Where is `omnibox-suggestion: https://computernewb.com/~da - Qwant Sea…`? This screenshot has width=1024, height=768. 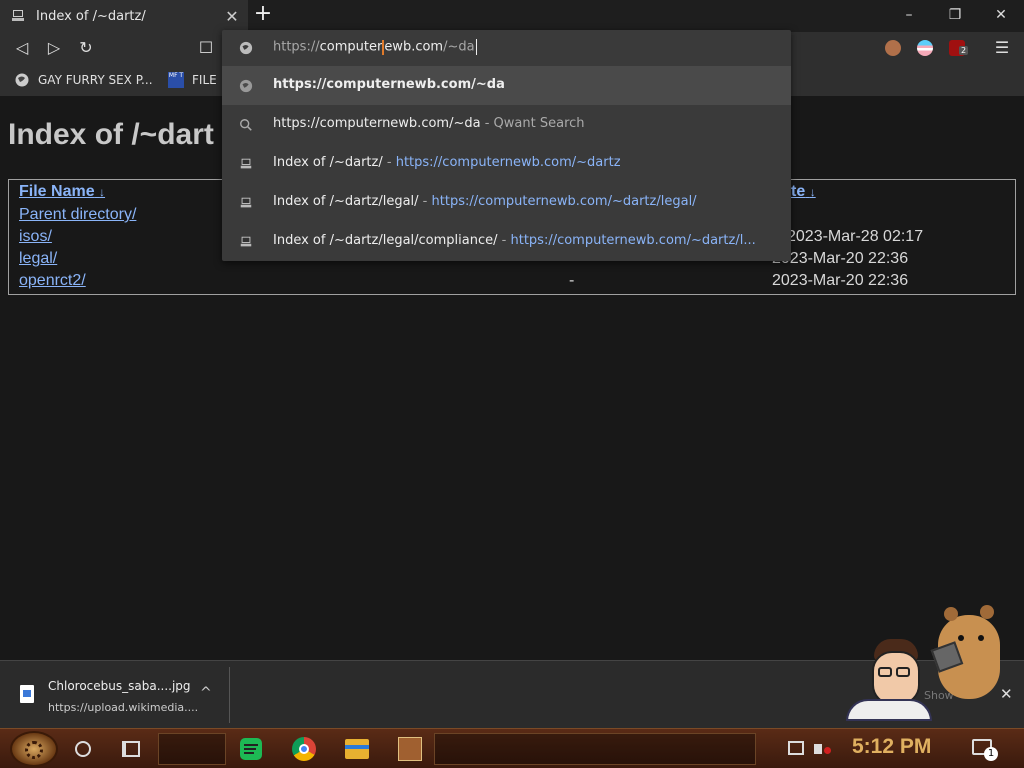 omnibox-suggestion: https://computernewb.com/~da - Qwant Sea… is located at coordinates (506, 124).